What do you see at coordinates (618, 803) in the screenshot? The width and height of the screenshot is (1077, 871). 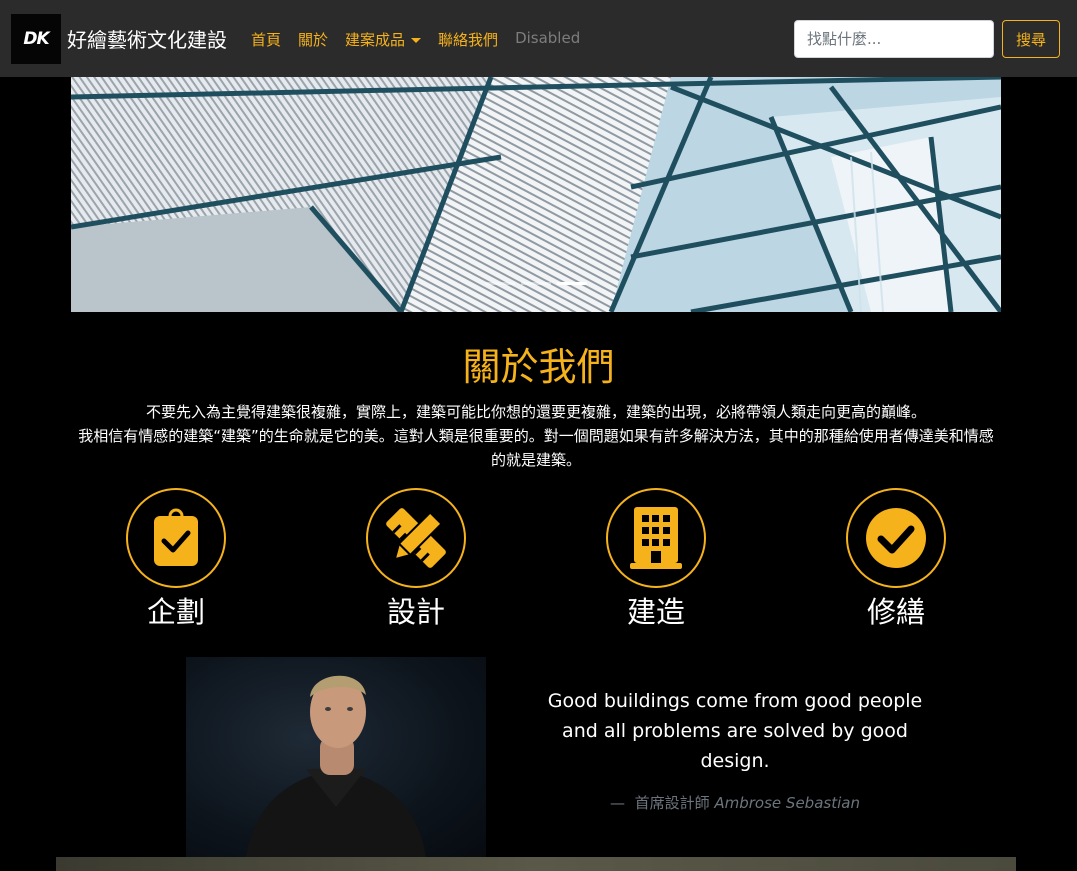 I see `quote-dash: —` at bounding box center [618, 803].